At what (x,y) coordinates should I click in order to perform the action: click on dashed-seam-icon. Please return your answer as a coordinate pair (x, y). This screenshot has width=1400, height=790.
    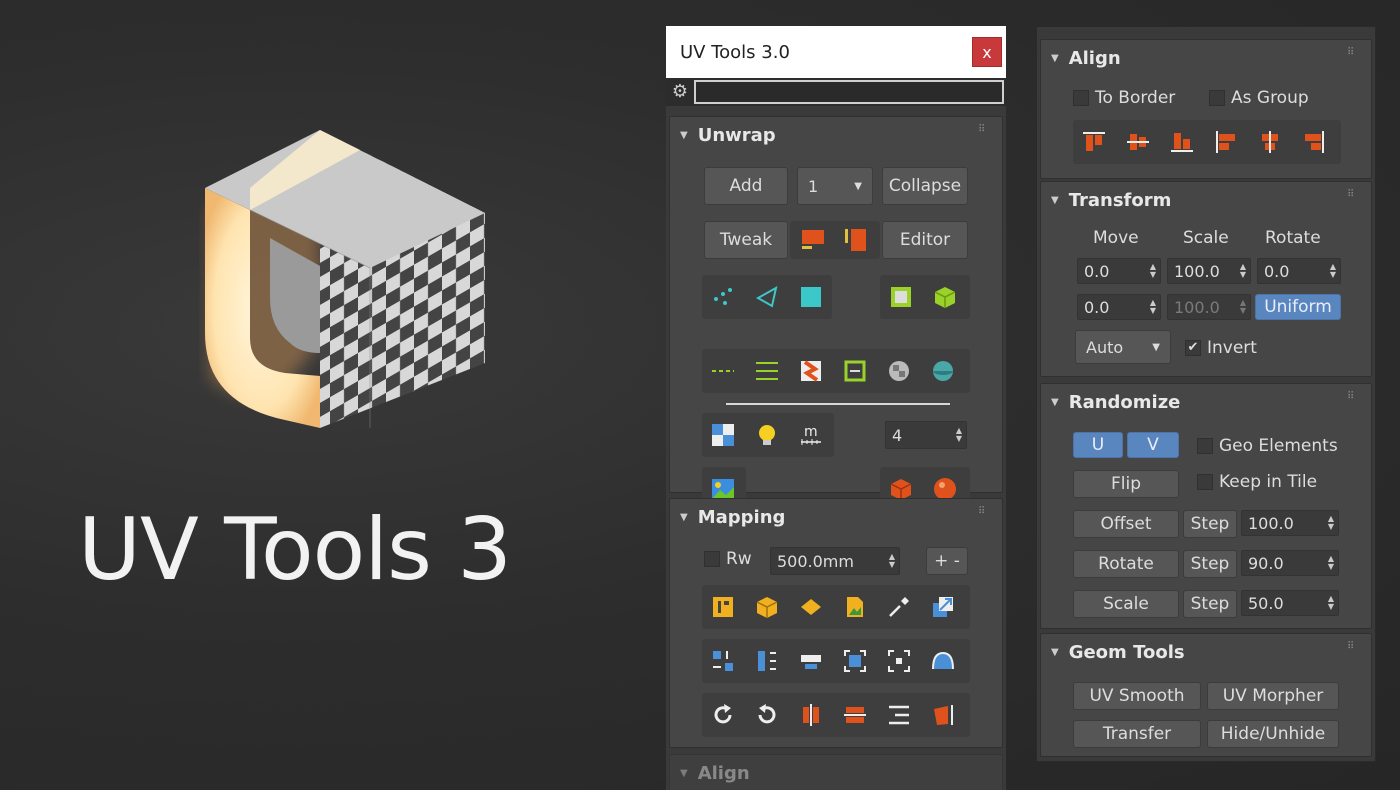
    Looking at the image, I should click on (723, 371).